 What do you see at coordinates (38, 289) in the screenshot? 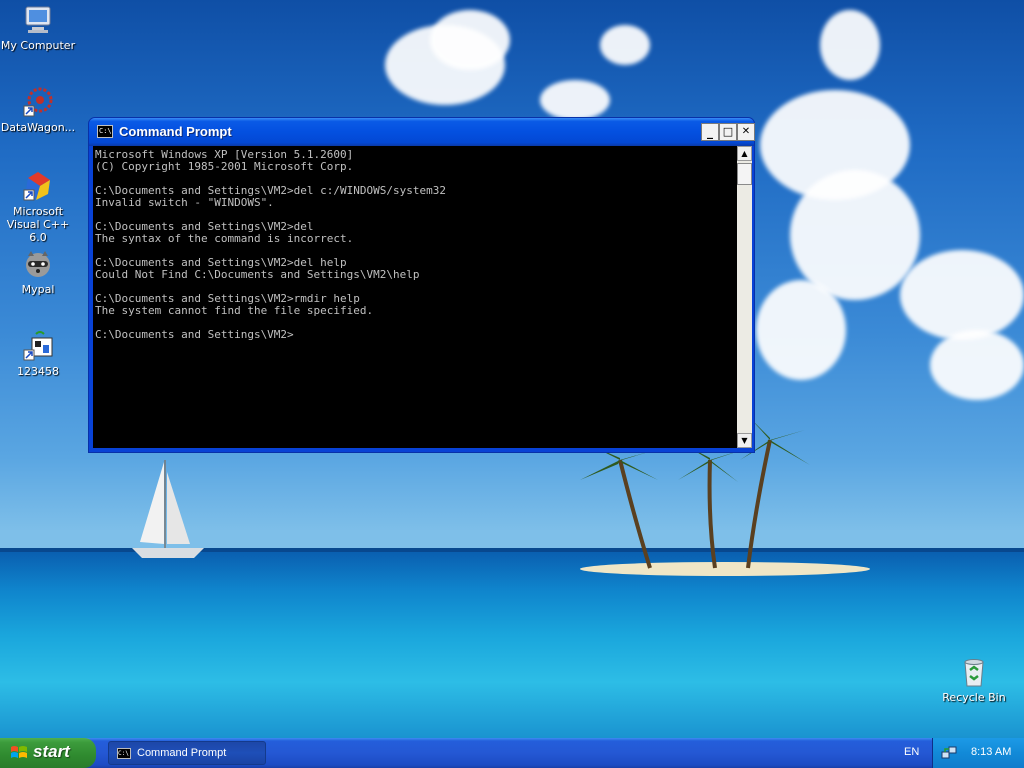
I see `desktop-icon-label: Mypal` at bounding box center [38, 289].